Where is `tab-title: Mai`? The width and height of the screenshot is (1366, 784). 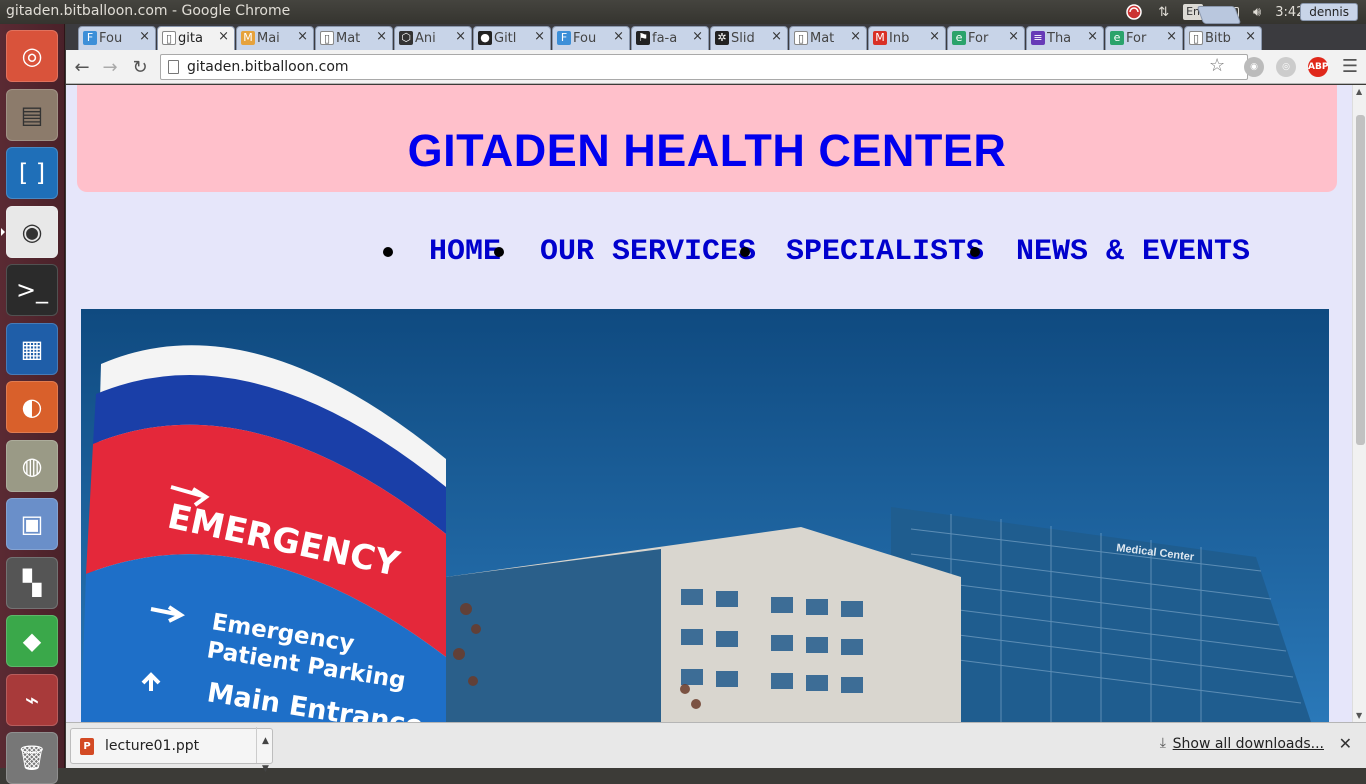
tab-title: Mai is located at coordinates (268, 38).